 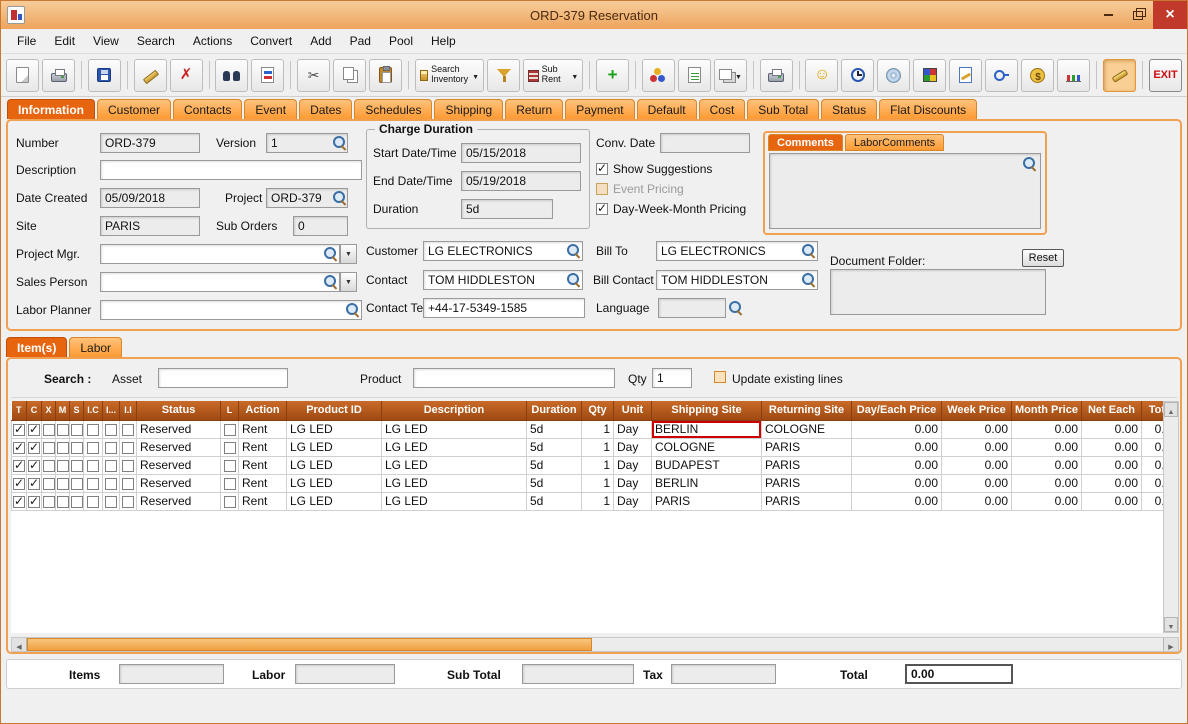 What do you see at coordinates (1074, 75) in the screenshot?
I see `reports-button` at bounding box center [1074, 75].